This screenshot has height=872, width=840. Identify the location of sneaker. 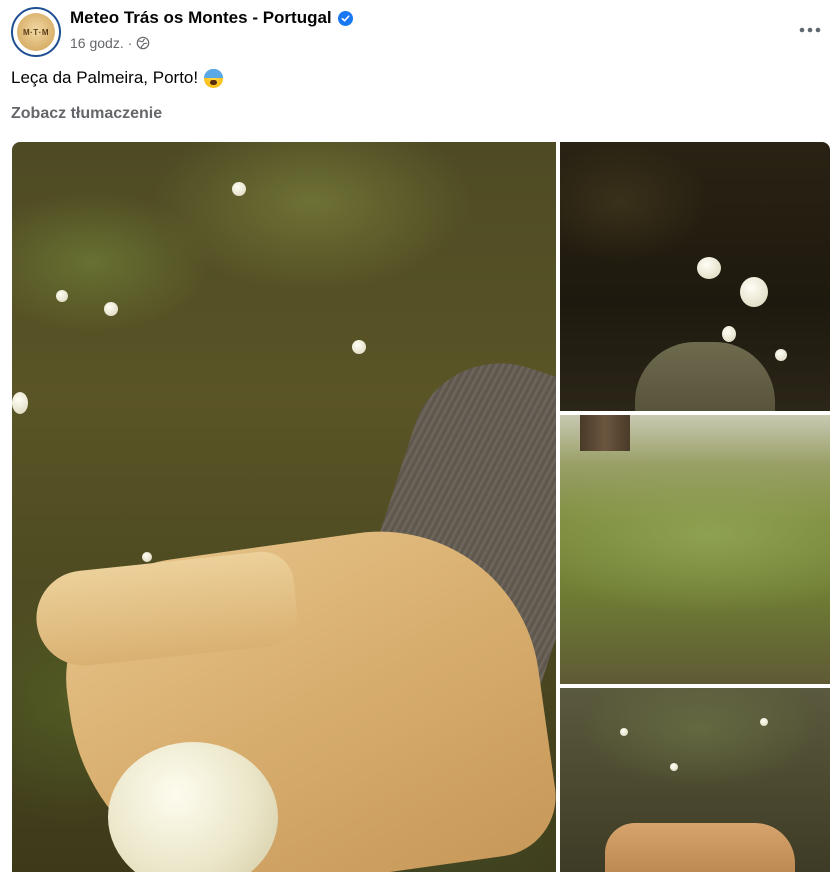
(705, 376).